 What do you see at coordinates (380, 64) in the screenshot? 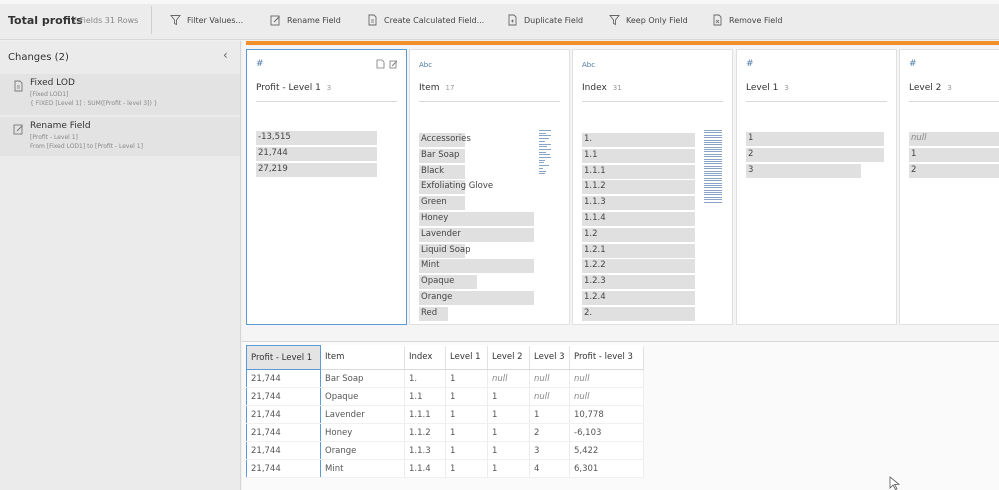
I see `calculated-field-icon` at bounding box center [380, 64].